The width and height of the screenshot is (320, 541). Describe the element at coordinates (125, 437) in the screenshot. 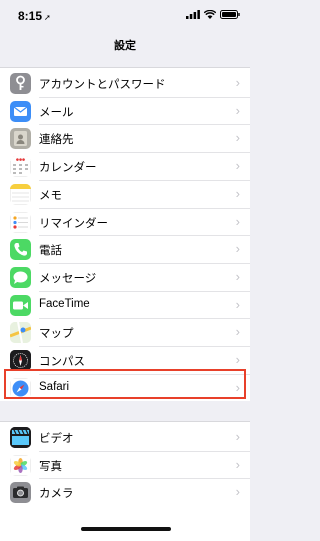

I see `settings-row-videos: ビデオ ›` at that location.